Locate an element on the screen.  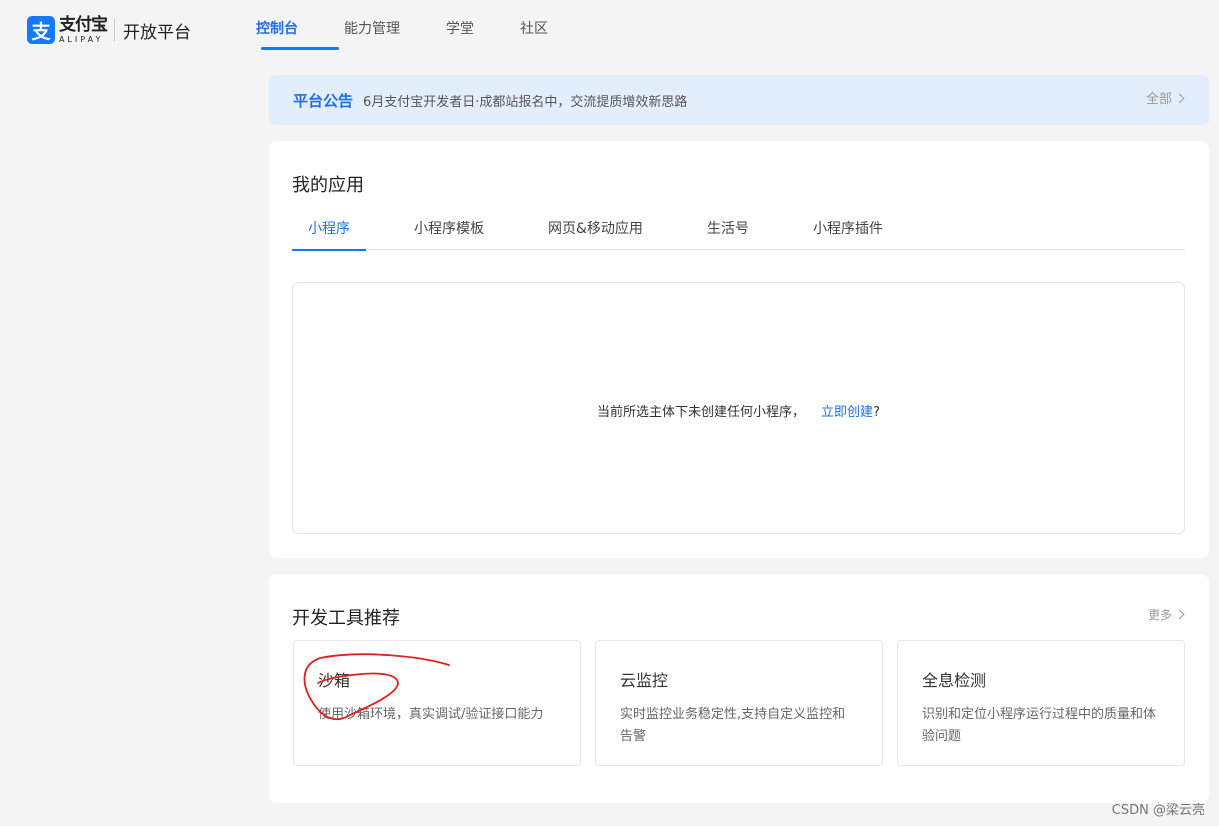
app-type-tabs: 小程序 小程序模板 网页&移动应用 生活号 小程序插件 is located at coordinates (738, 232).